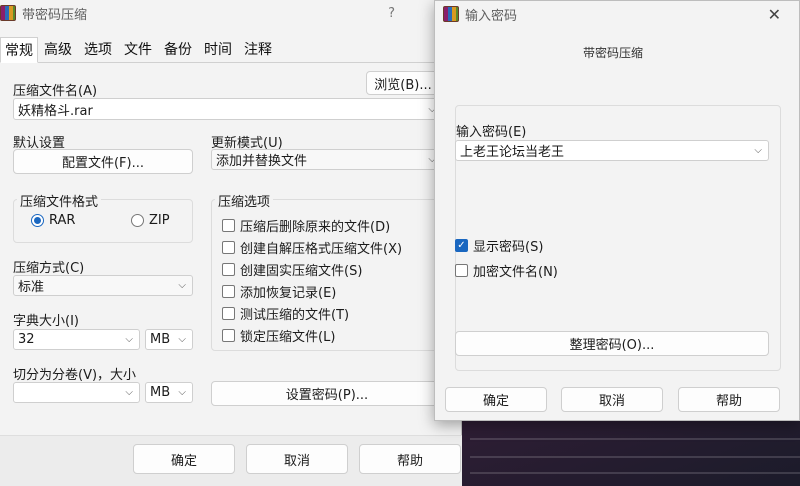 This screenshot has width=800, height=486. I want to click on option-label: 测试压缩的文件(T), so click(295, 315).